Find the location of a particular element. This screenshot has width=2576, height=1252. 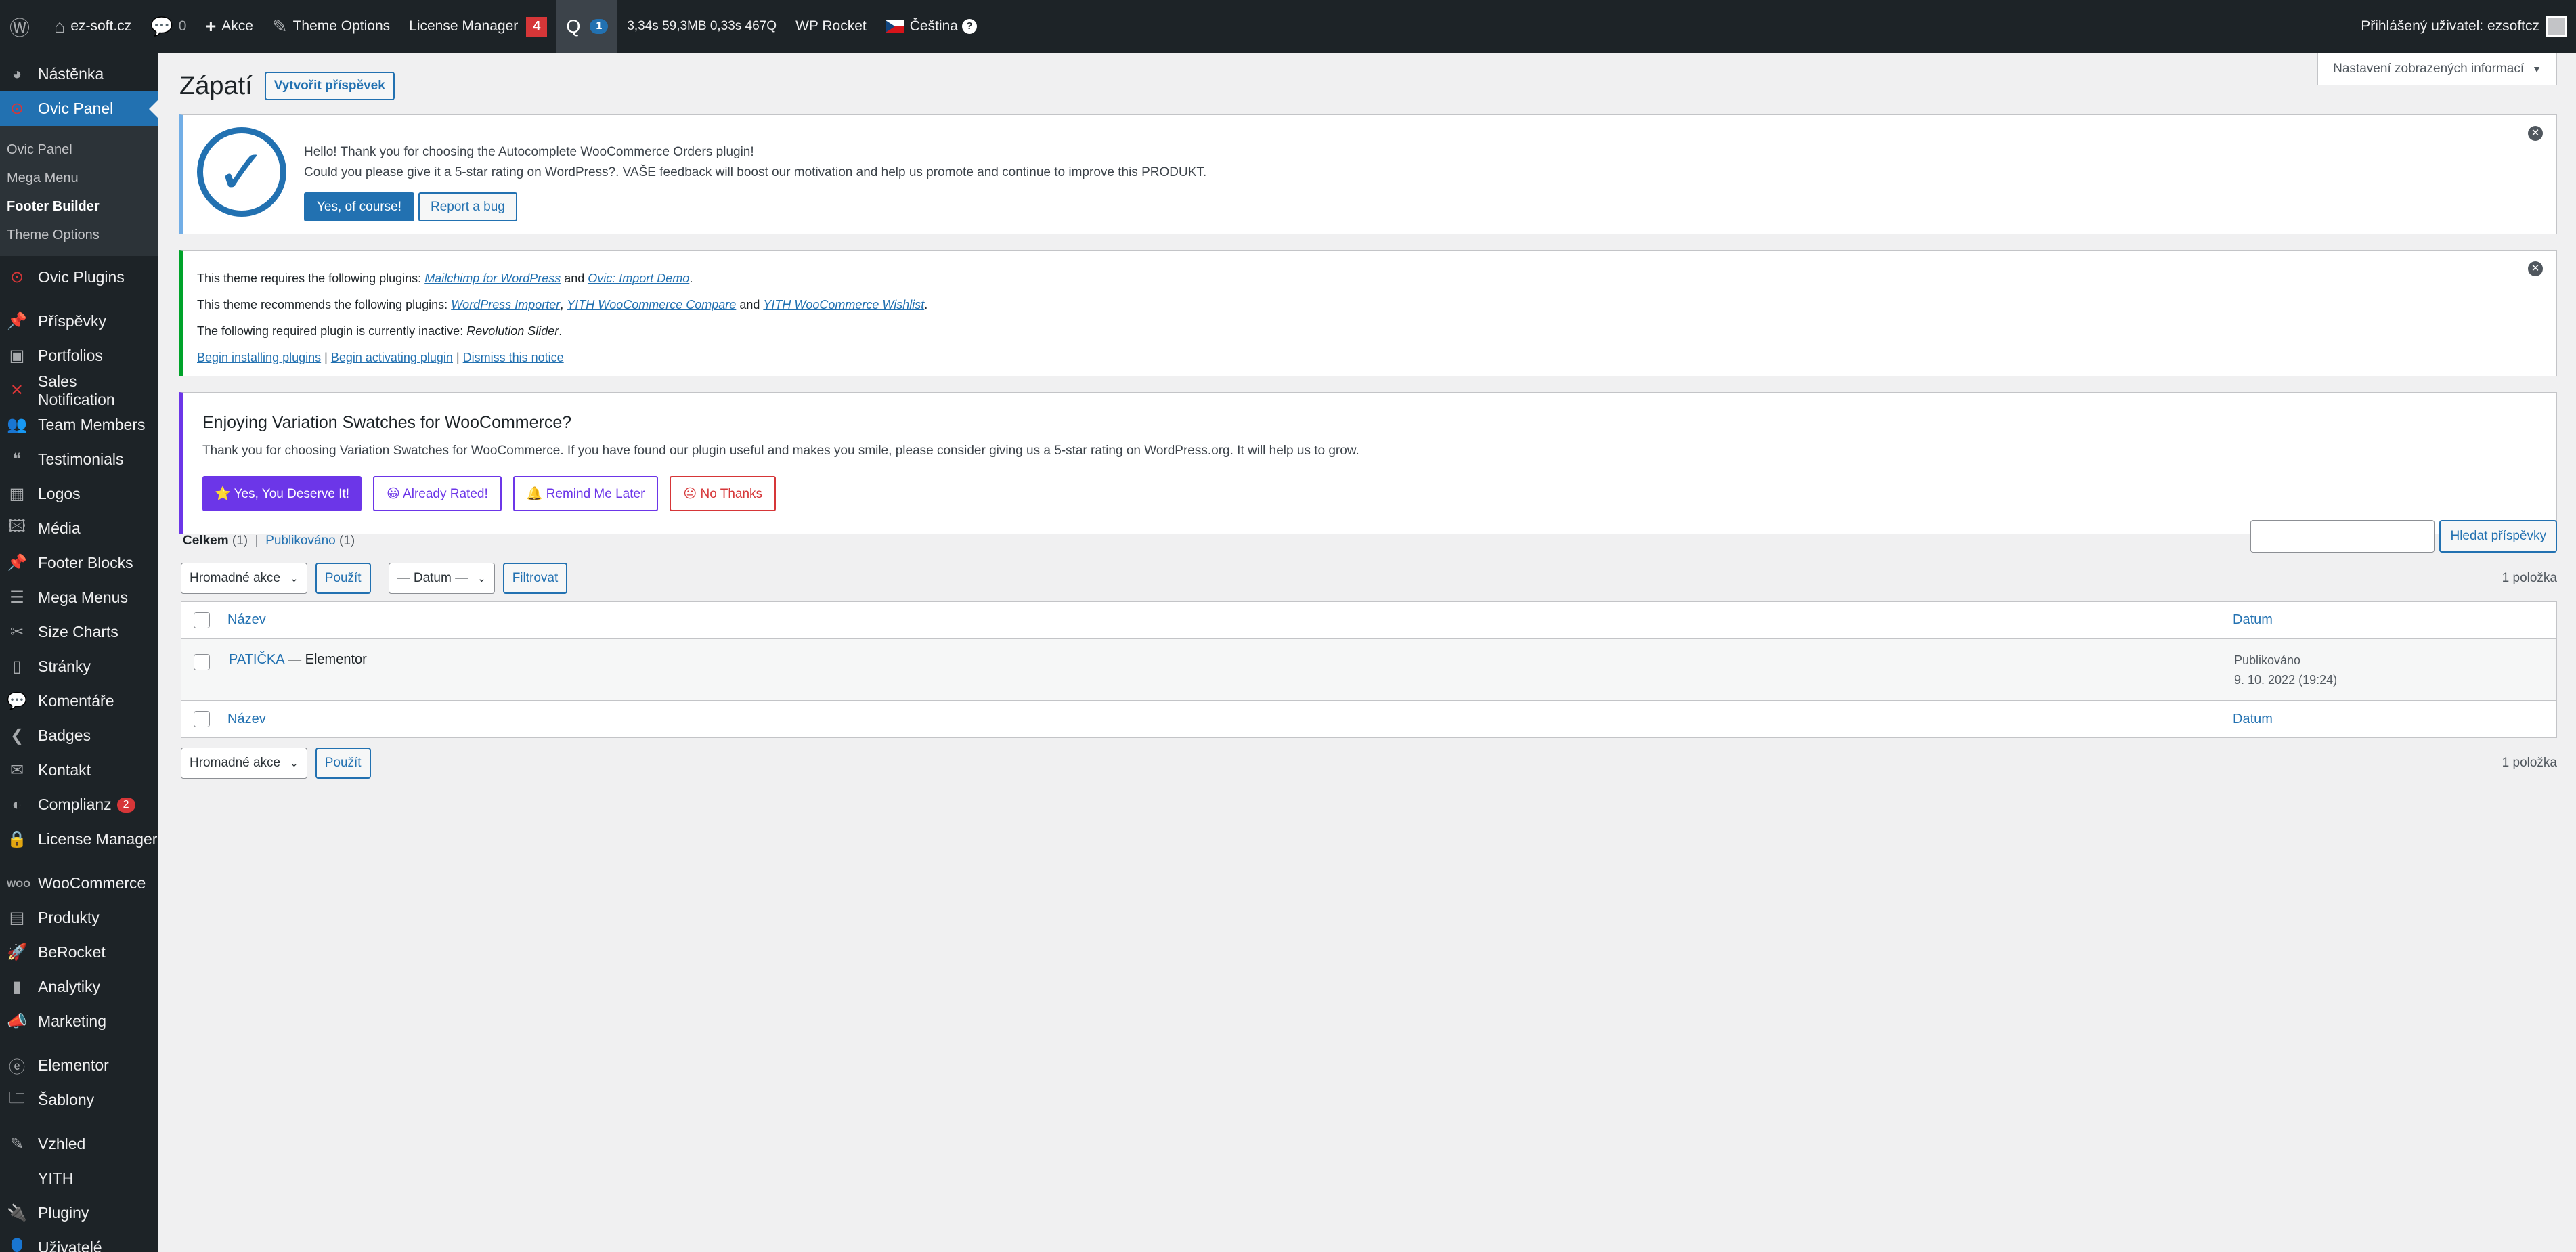

menu-badges: ❮ Badges is located at coordinates (79, 735).